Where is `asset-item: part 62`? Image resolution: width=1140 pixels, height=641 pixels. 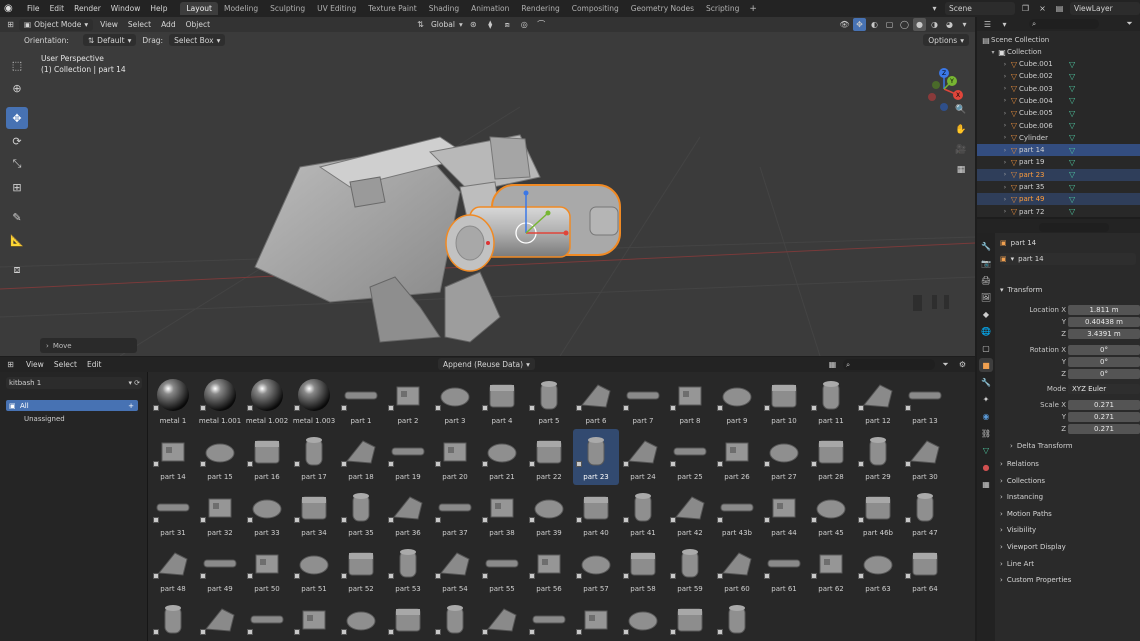
asset-item: part 62 is located at coordinates (831, 569).